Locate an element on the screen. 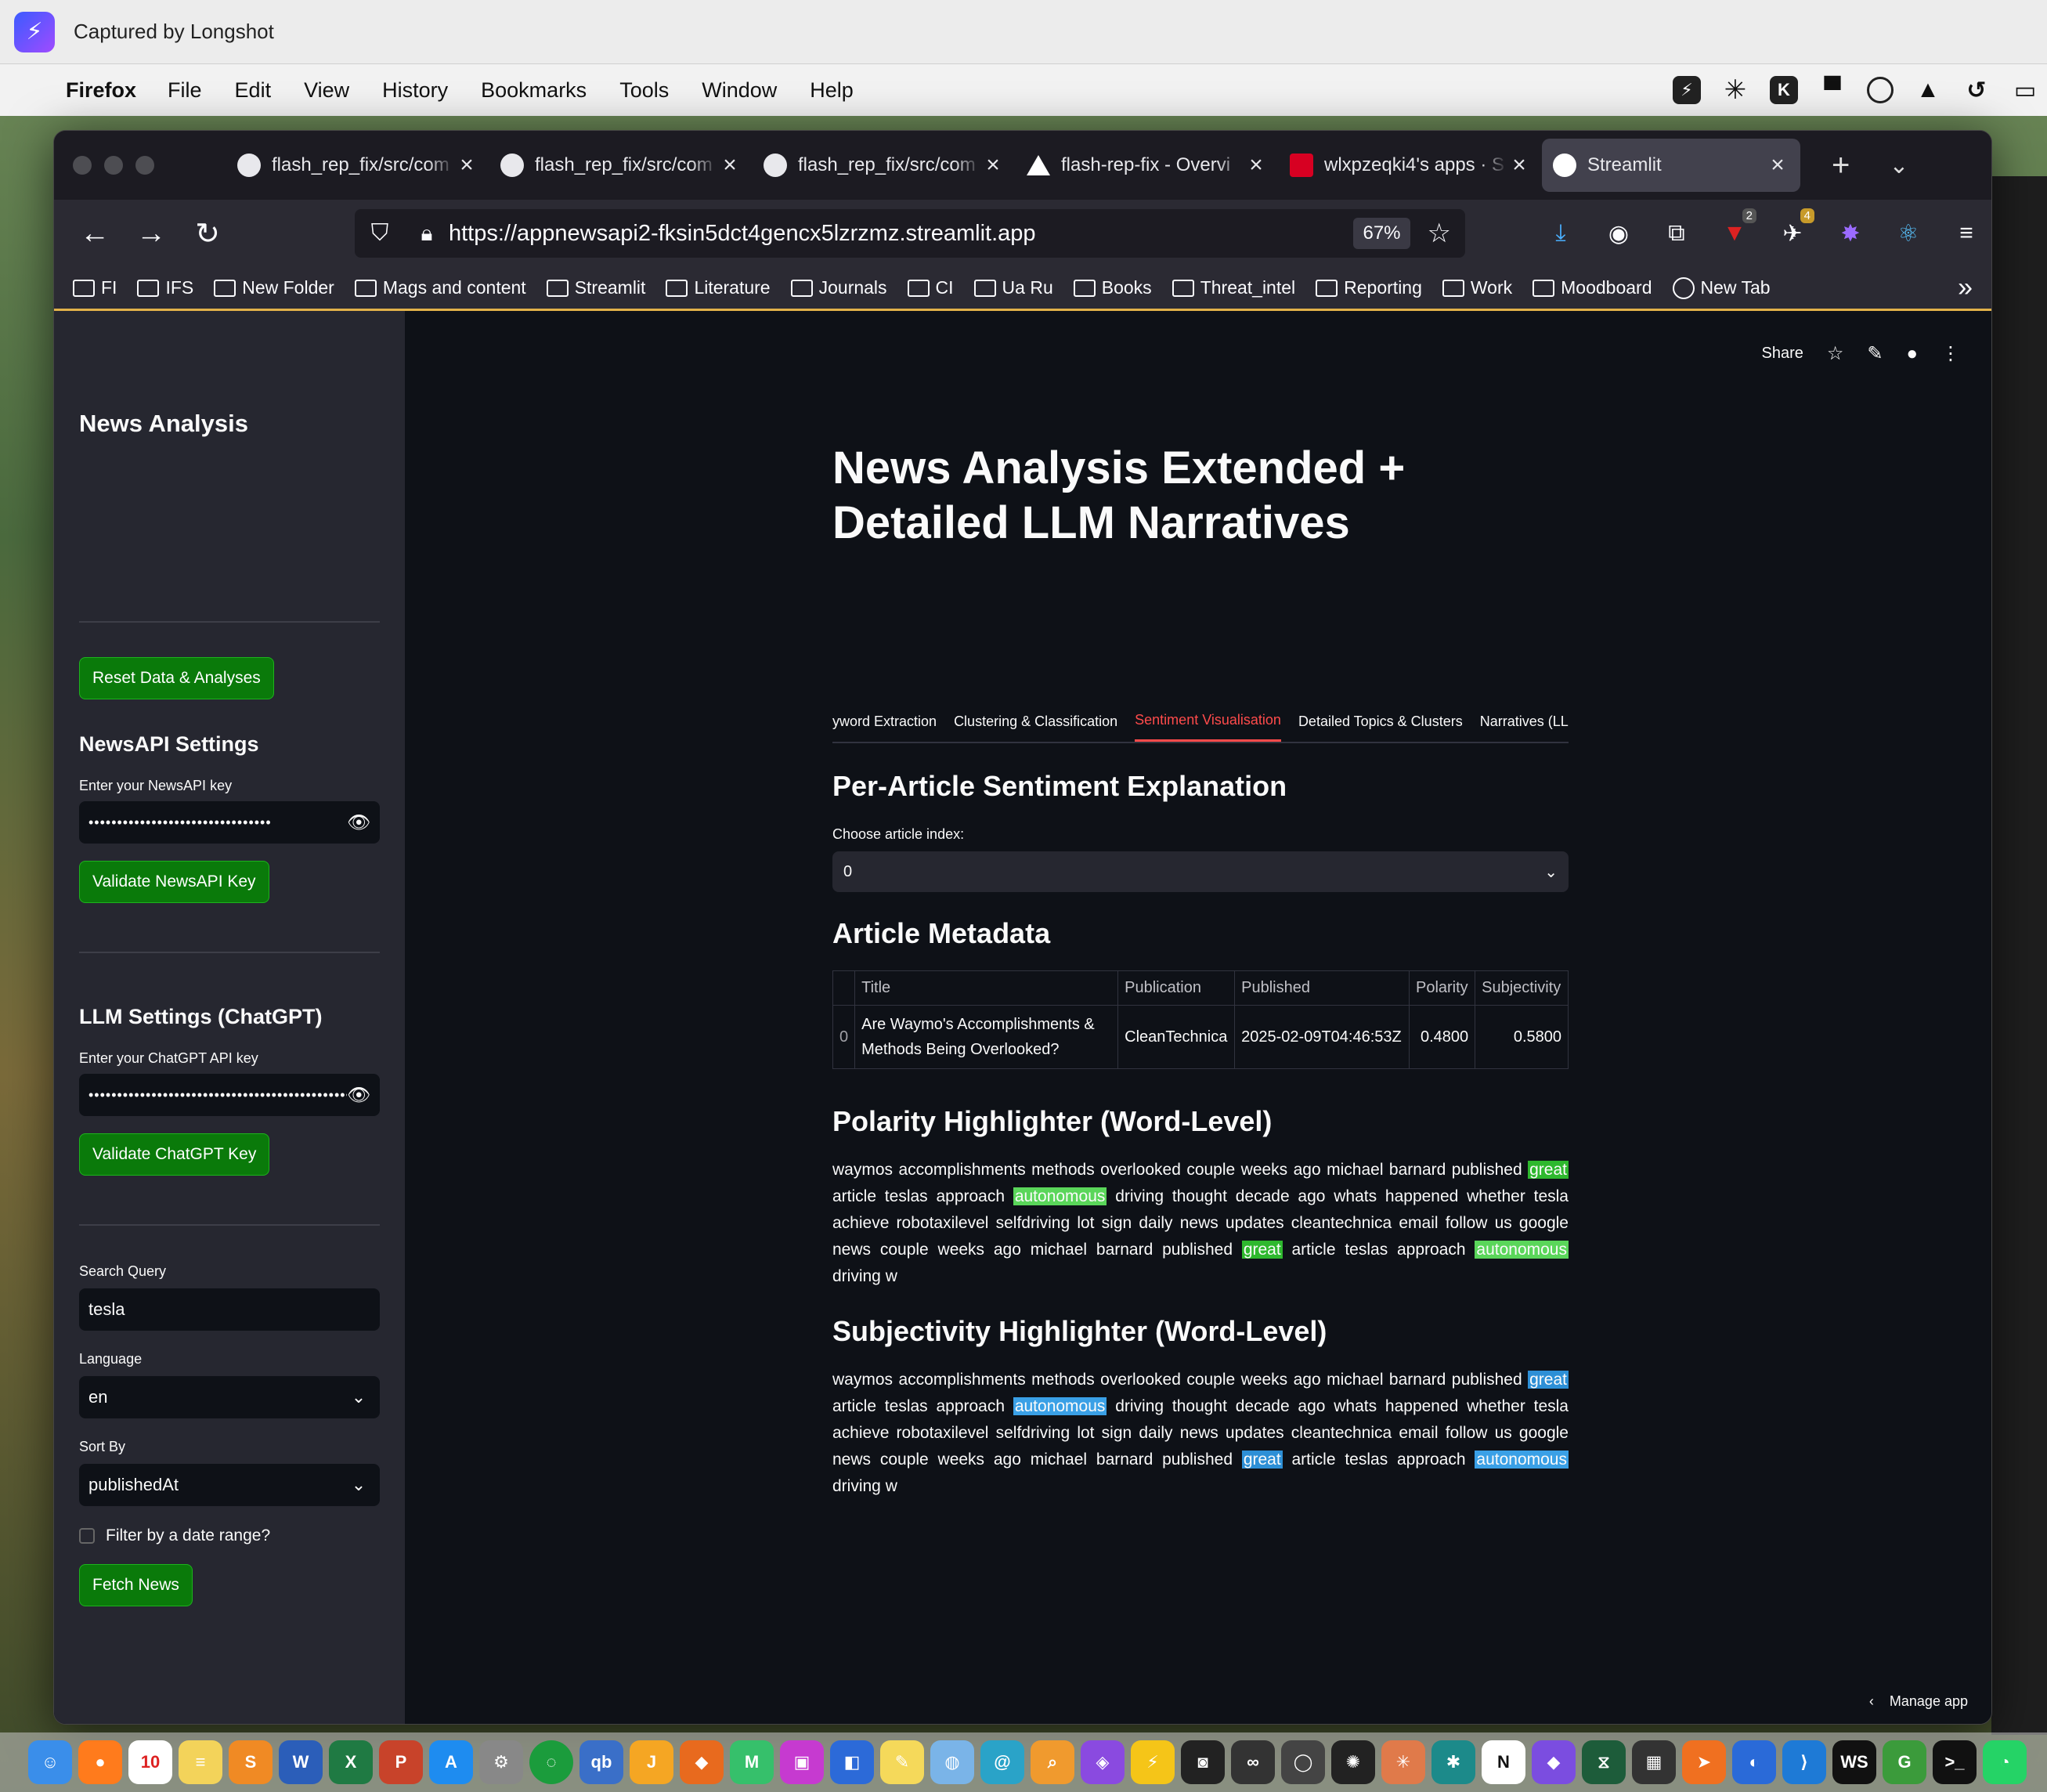  bookmark-folder: Mags and content is located at coordinates (440, 287).